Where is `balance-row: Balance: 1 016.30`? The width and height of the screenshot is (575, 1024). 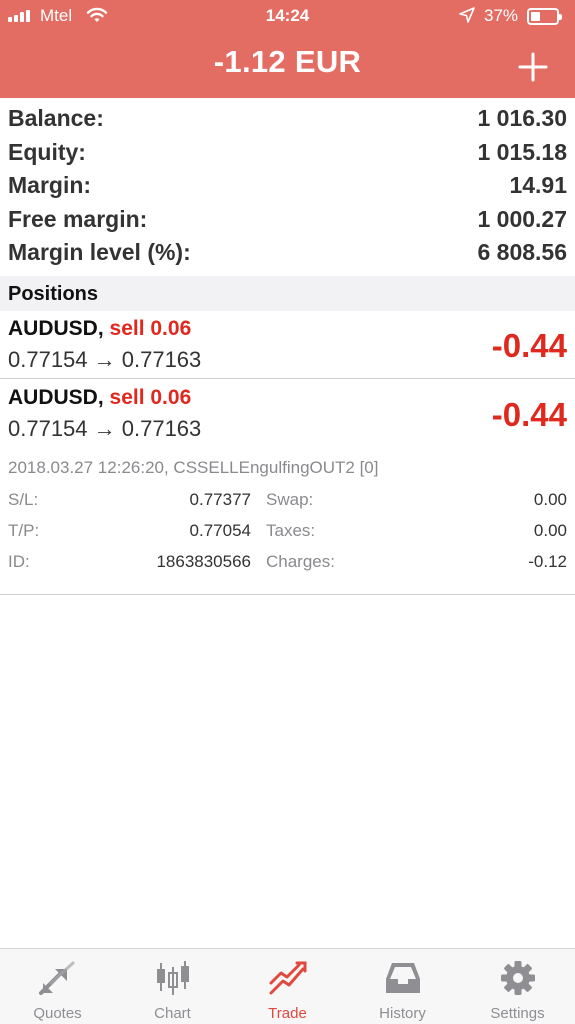
balance-row: Balance: 1 016.30 is located at coordinates (287, 119).